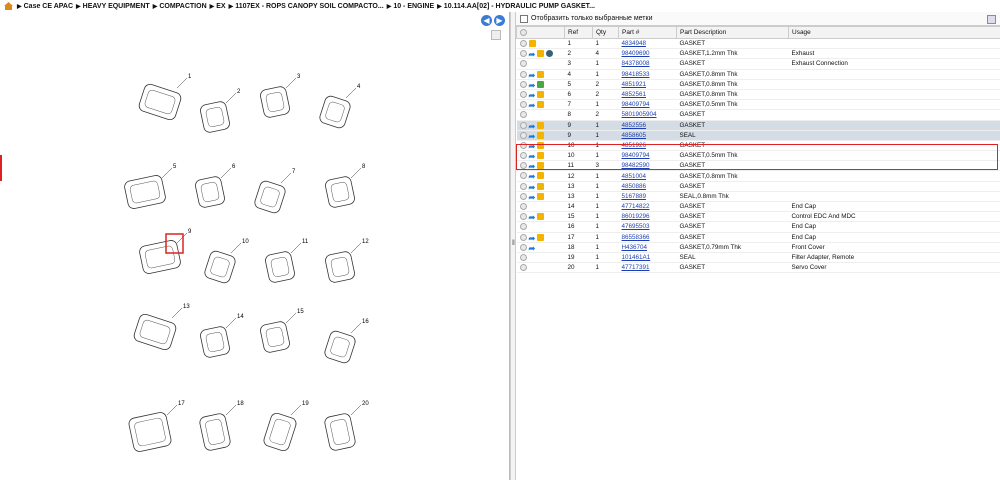  What do you see at coordinates (636, 226) in the screenshot?
I see `part-number-link: 47695503` at bounding box center [636, 226].